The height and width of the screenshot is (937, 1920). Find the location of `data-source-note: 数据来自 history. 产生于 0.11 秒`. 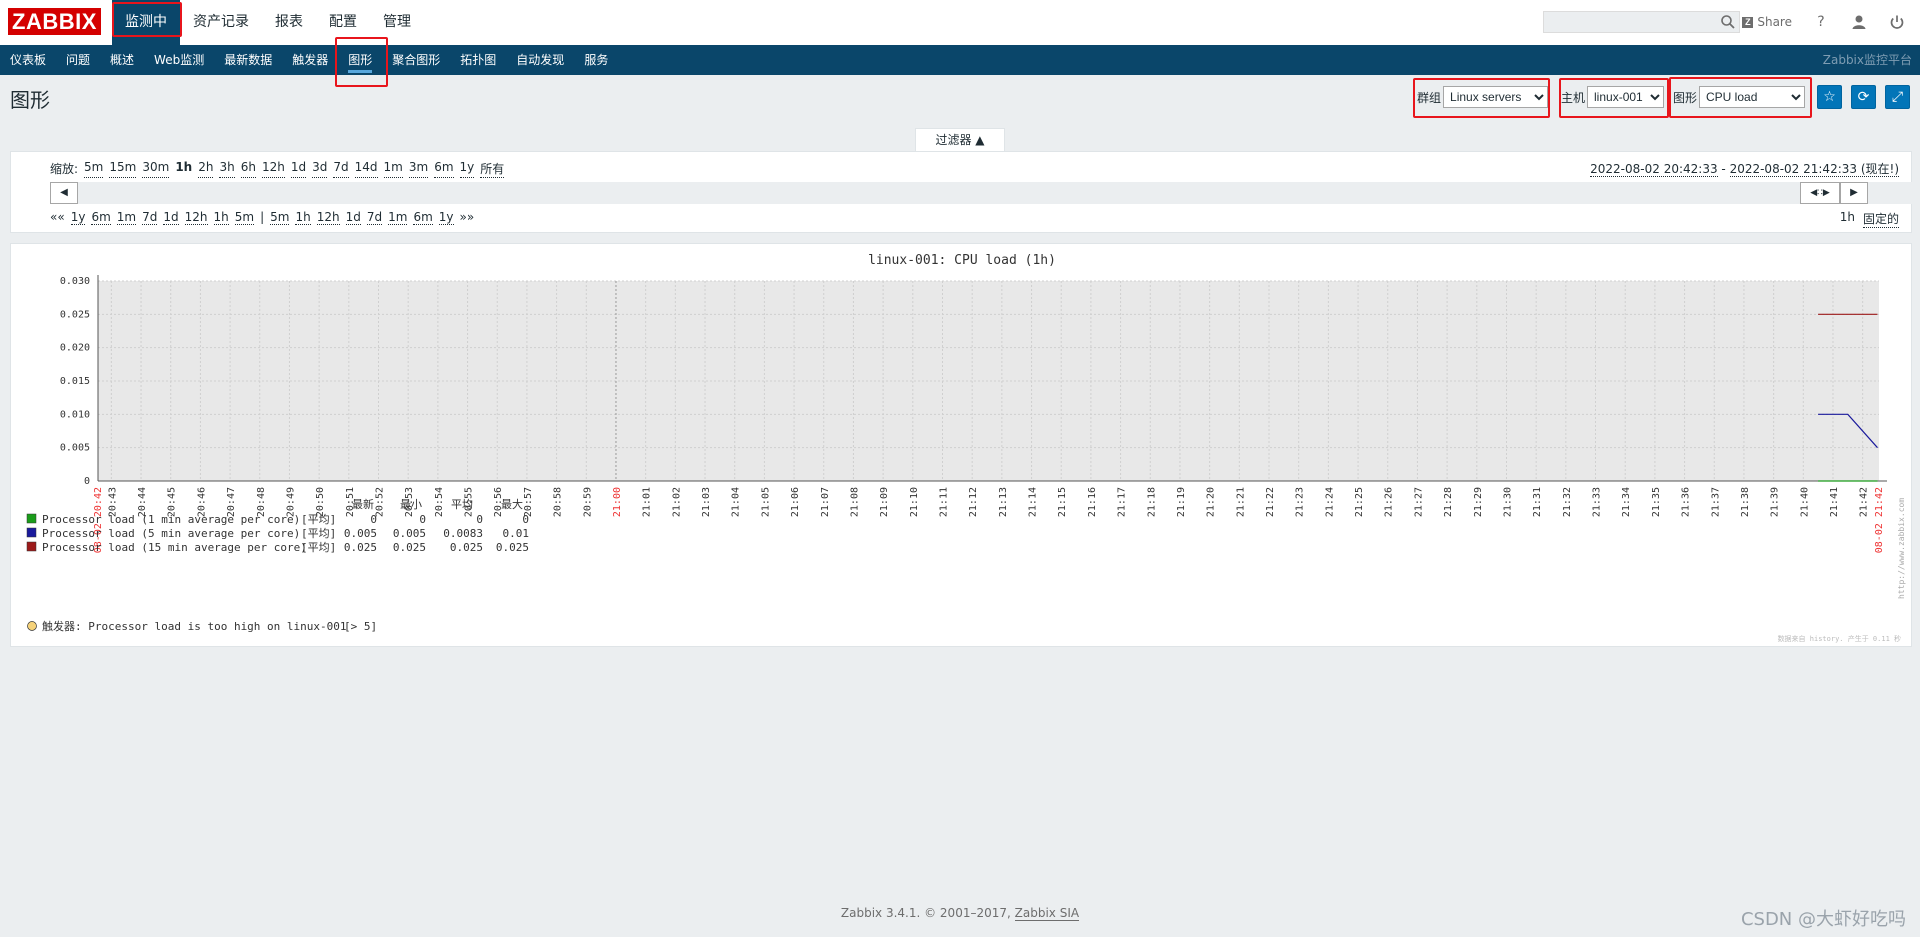

data-source-note: 数据来自 history. 产生于 0.11 秒 is located at coordinates (1839, 638).